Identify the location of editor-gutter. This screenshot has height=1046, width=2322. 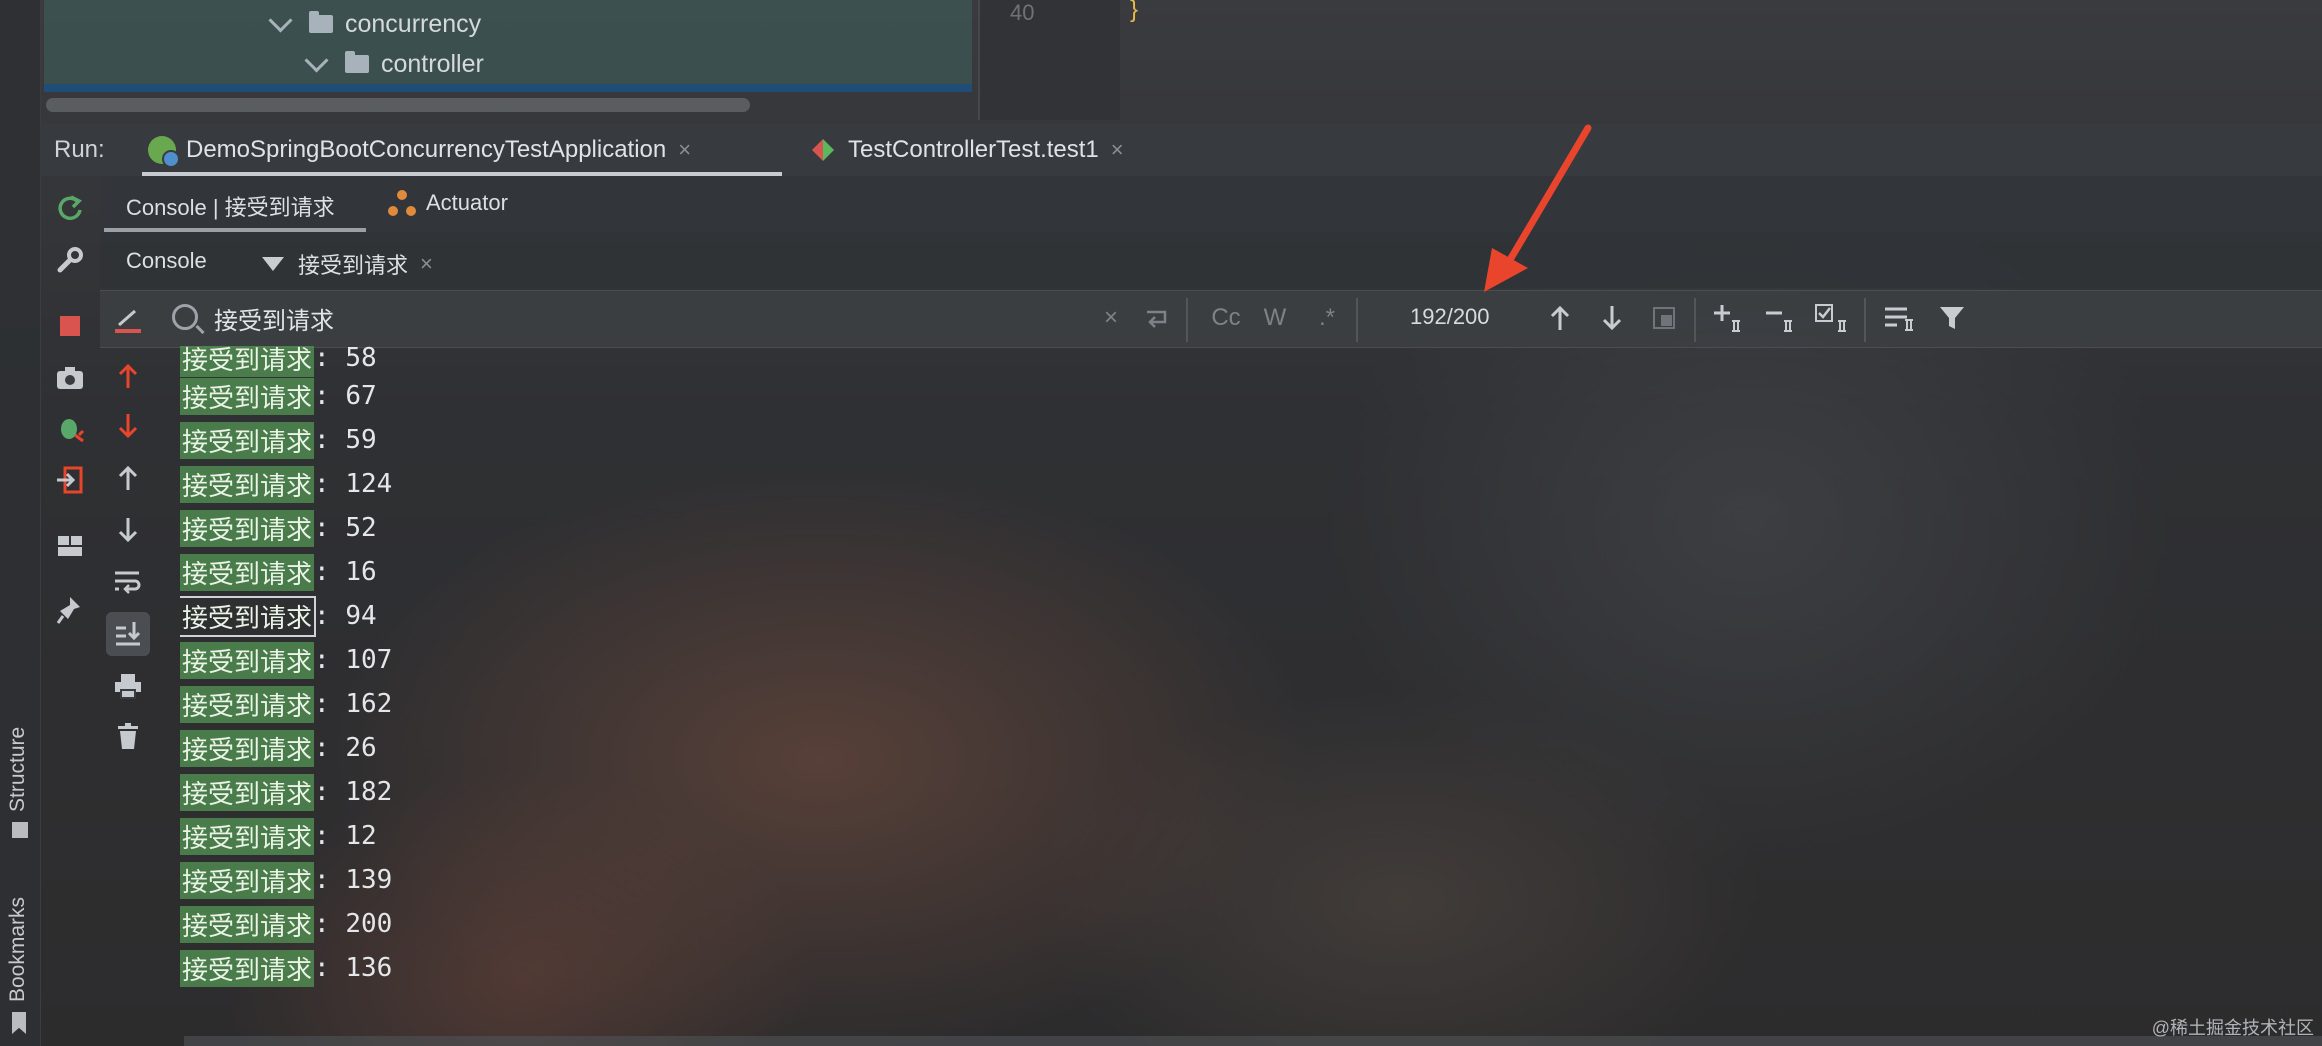
(1049, 60).